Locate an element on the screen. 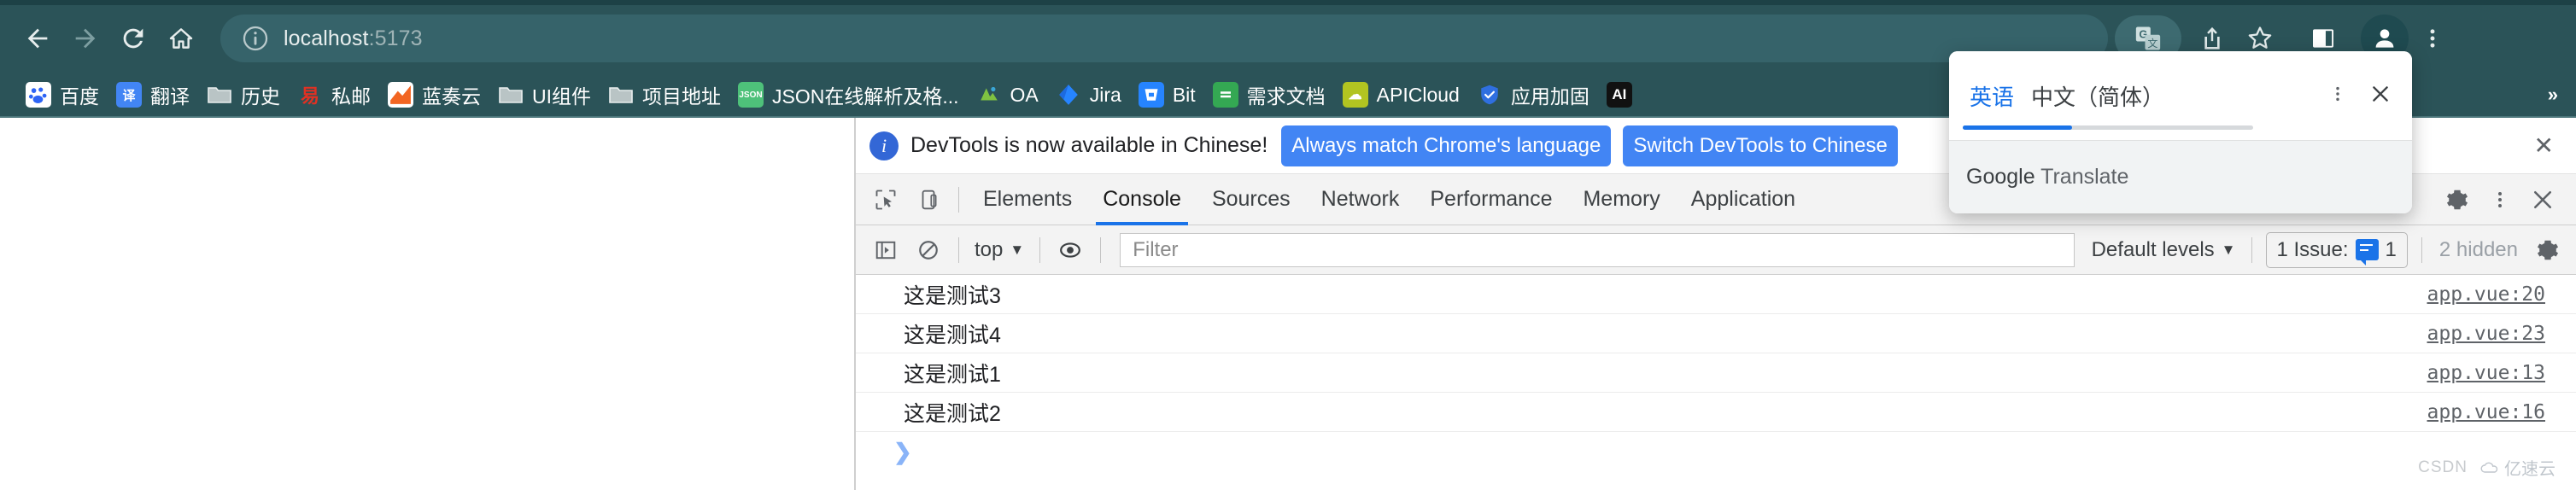 The image size is (2576, 490). console-row: 这是测试2 app.vue:16 is located at coordinates (1716, 412).